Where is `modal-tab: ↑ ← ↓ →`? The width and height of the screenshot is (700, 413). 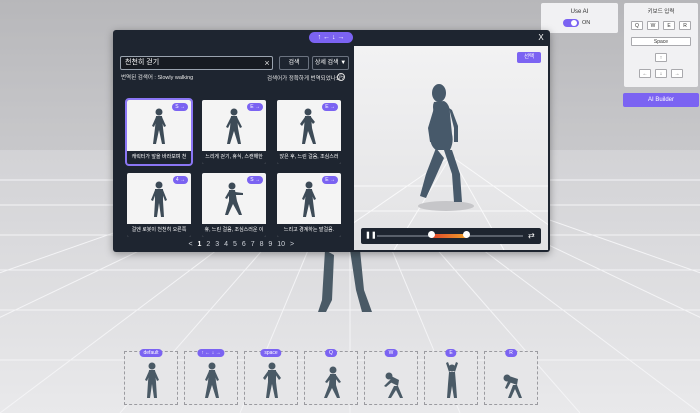 modal-tab: ↑ ← ↓ → is located at coordinates (331, 37).